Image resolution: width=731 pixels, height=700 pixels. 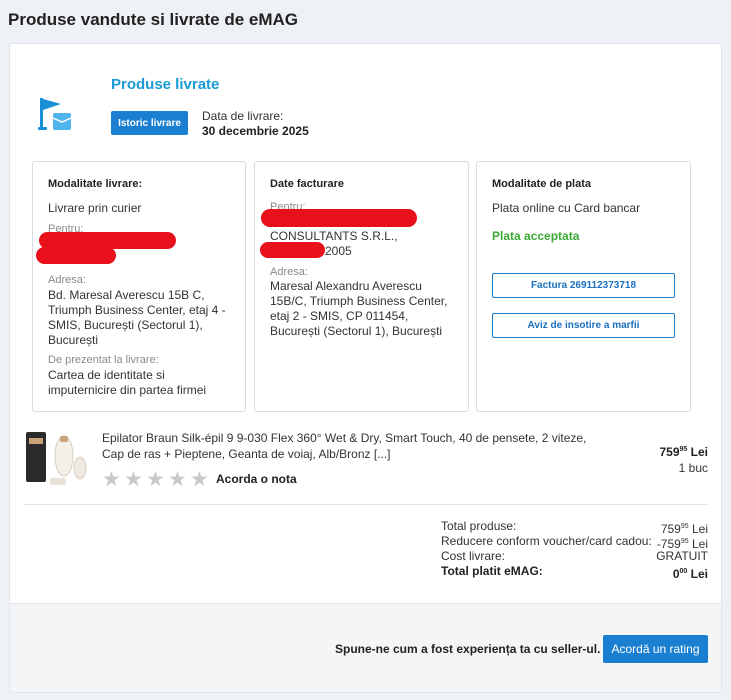 I want to click on invoice-button: Factura 269112373718, so click(x=583, y=285).